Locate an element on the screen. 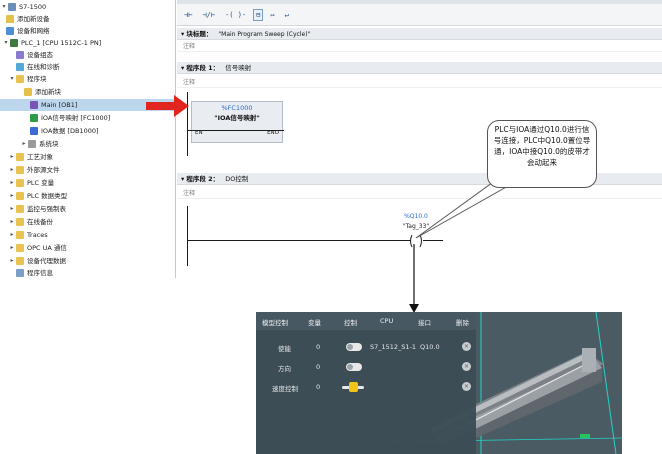 The height and width of the screenshot is (454, 662). tree-add-block: 添加新块 is located at coordinates (42, 92).